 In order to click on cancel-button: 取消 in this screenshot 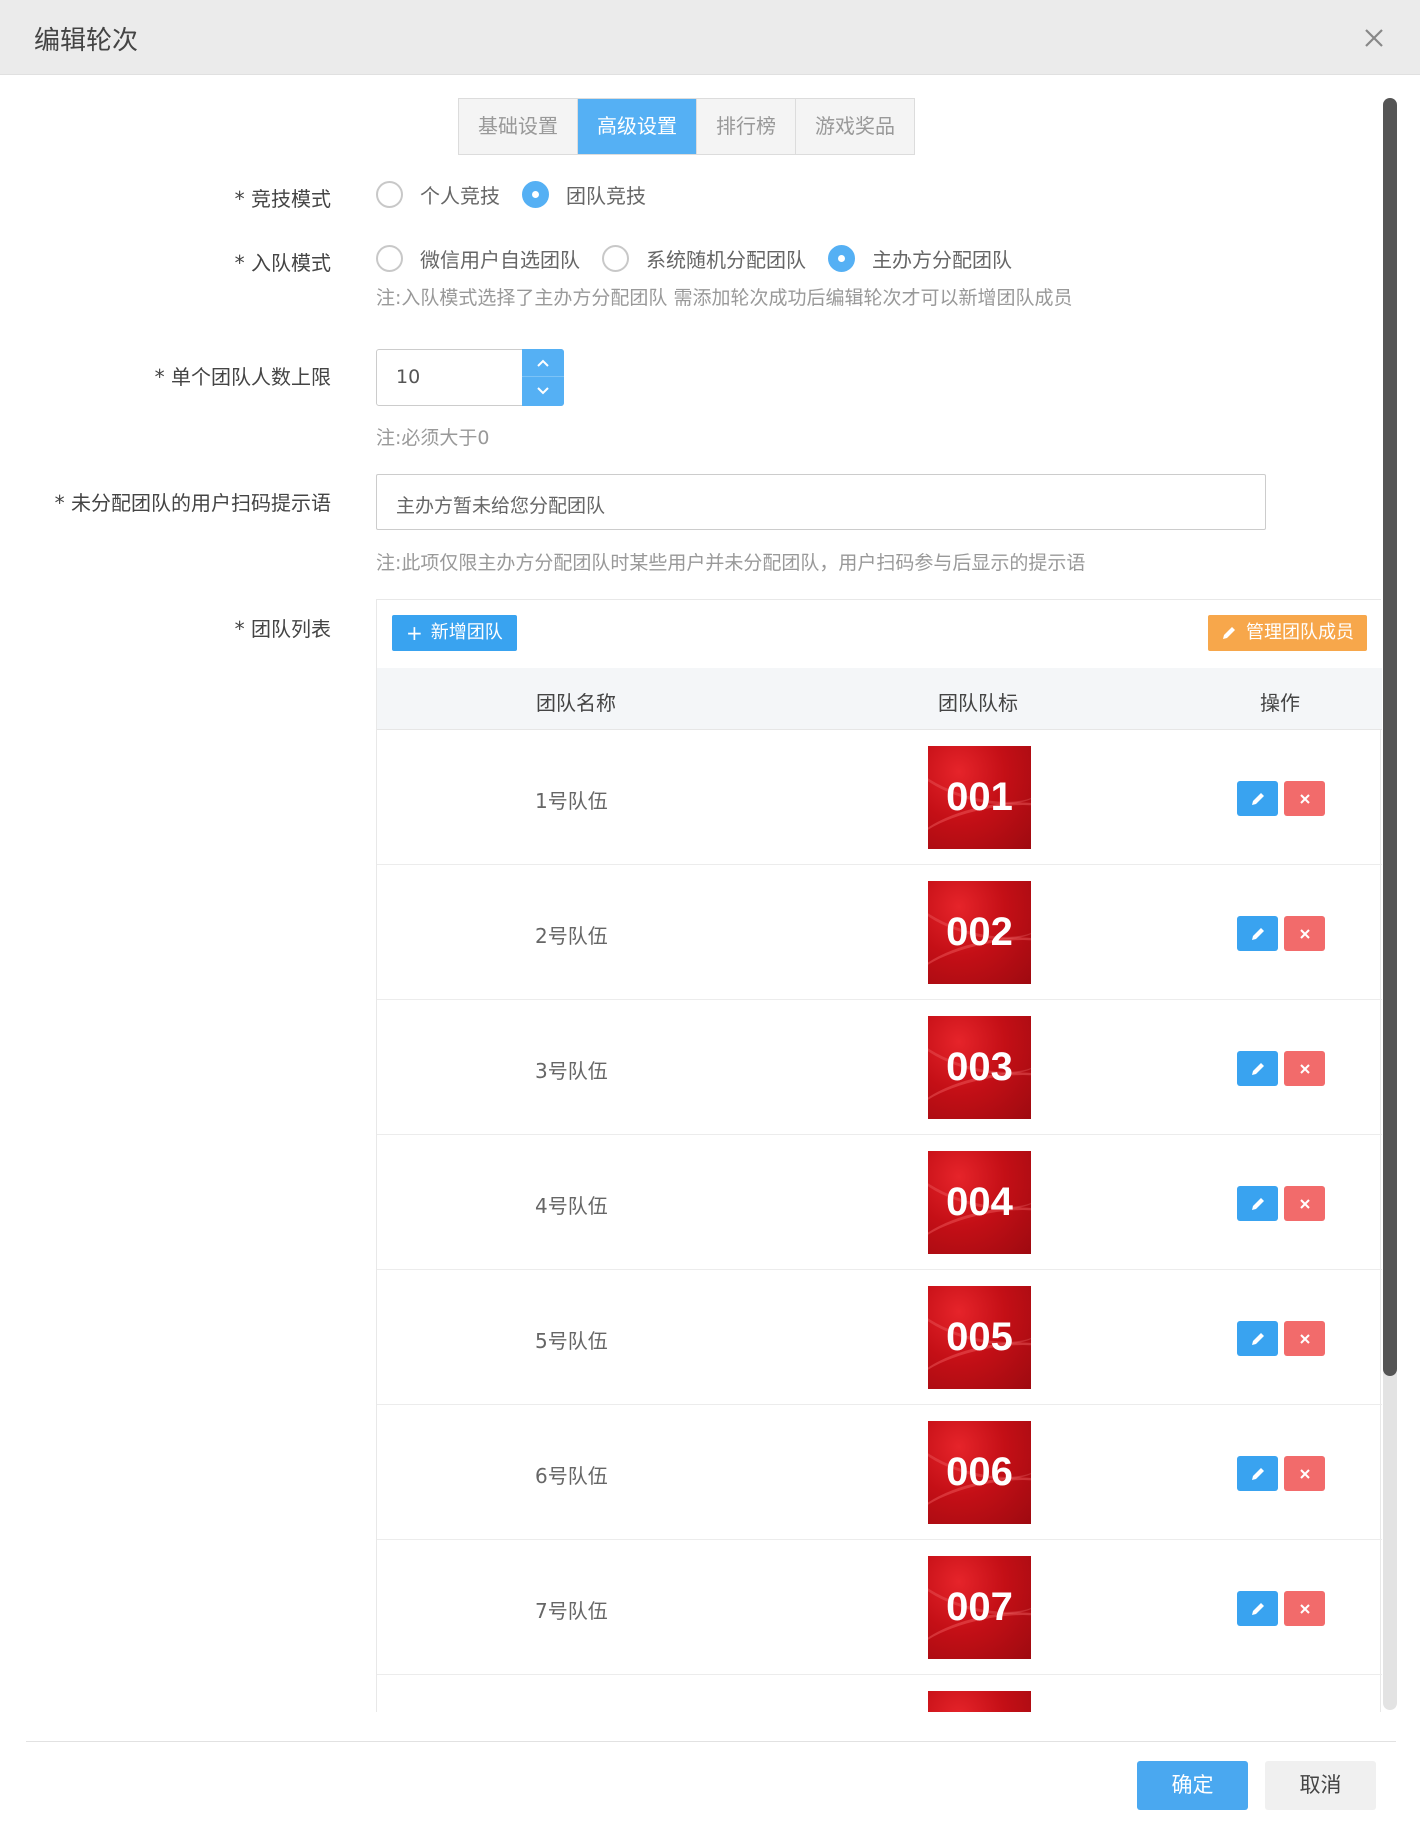, I will do `click(1320, 1785)`.